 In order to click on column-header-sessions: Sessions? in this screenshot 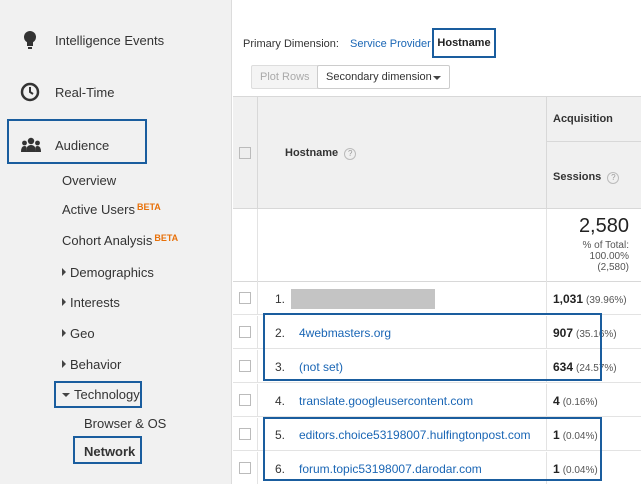, I will do `click(586, 177)`.